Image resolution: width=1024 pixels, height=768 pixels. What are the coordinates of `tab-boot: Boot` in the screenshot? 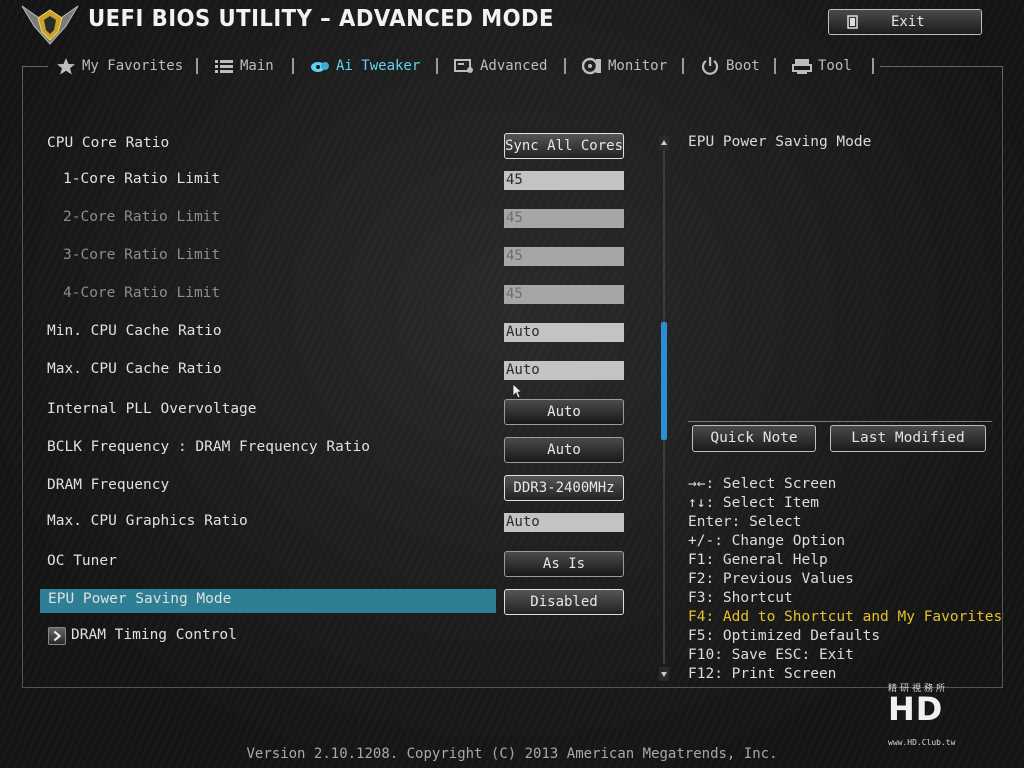 It's located at (730, 68).